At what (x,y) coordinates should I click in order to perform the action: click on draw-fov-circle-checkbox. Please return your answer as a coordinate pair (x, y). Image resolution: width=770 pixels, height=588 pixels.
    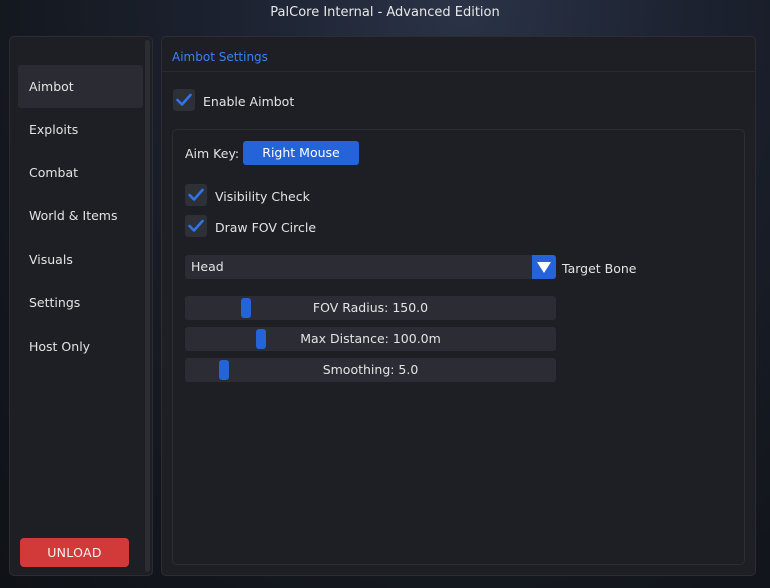
    Looking at the image, I should click on (196, 226).